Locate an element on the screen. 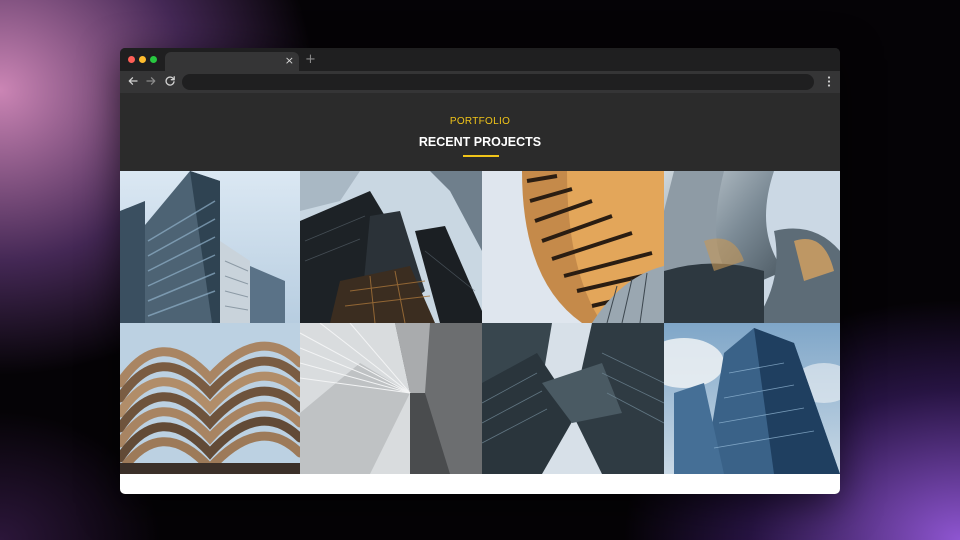 The image size is (960, 540). tab-bar: × + is located at coordinates (480, 59).